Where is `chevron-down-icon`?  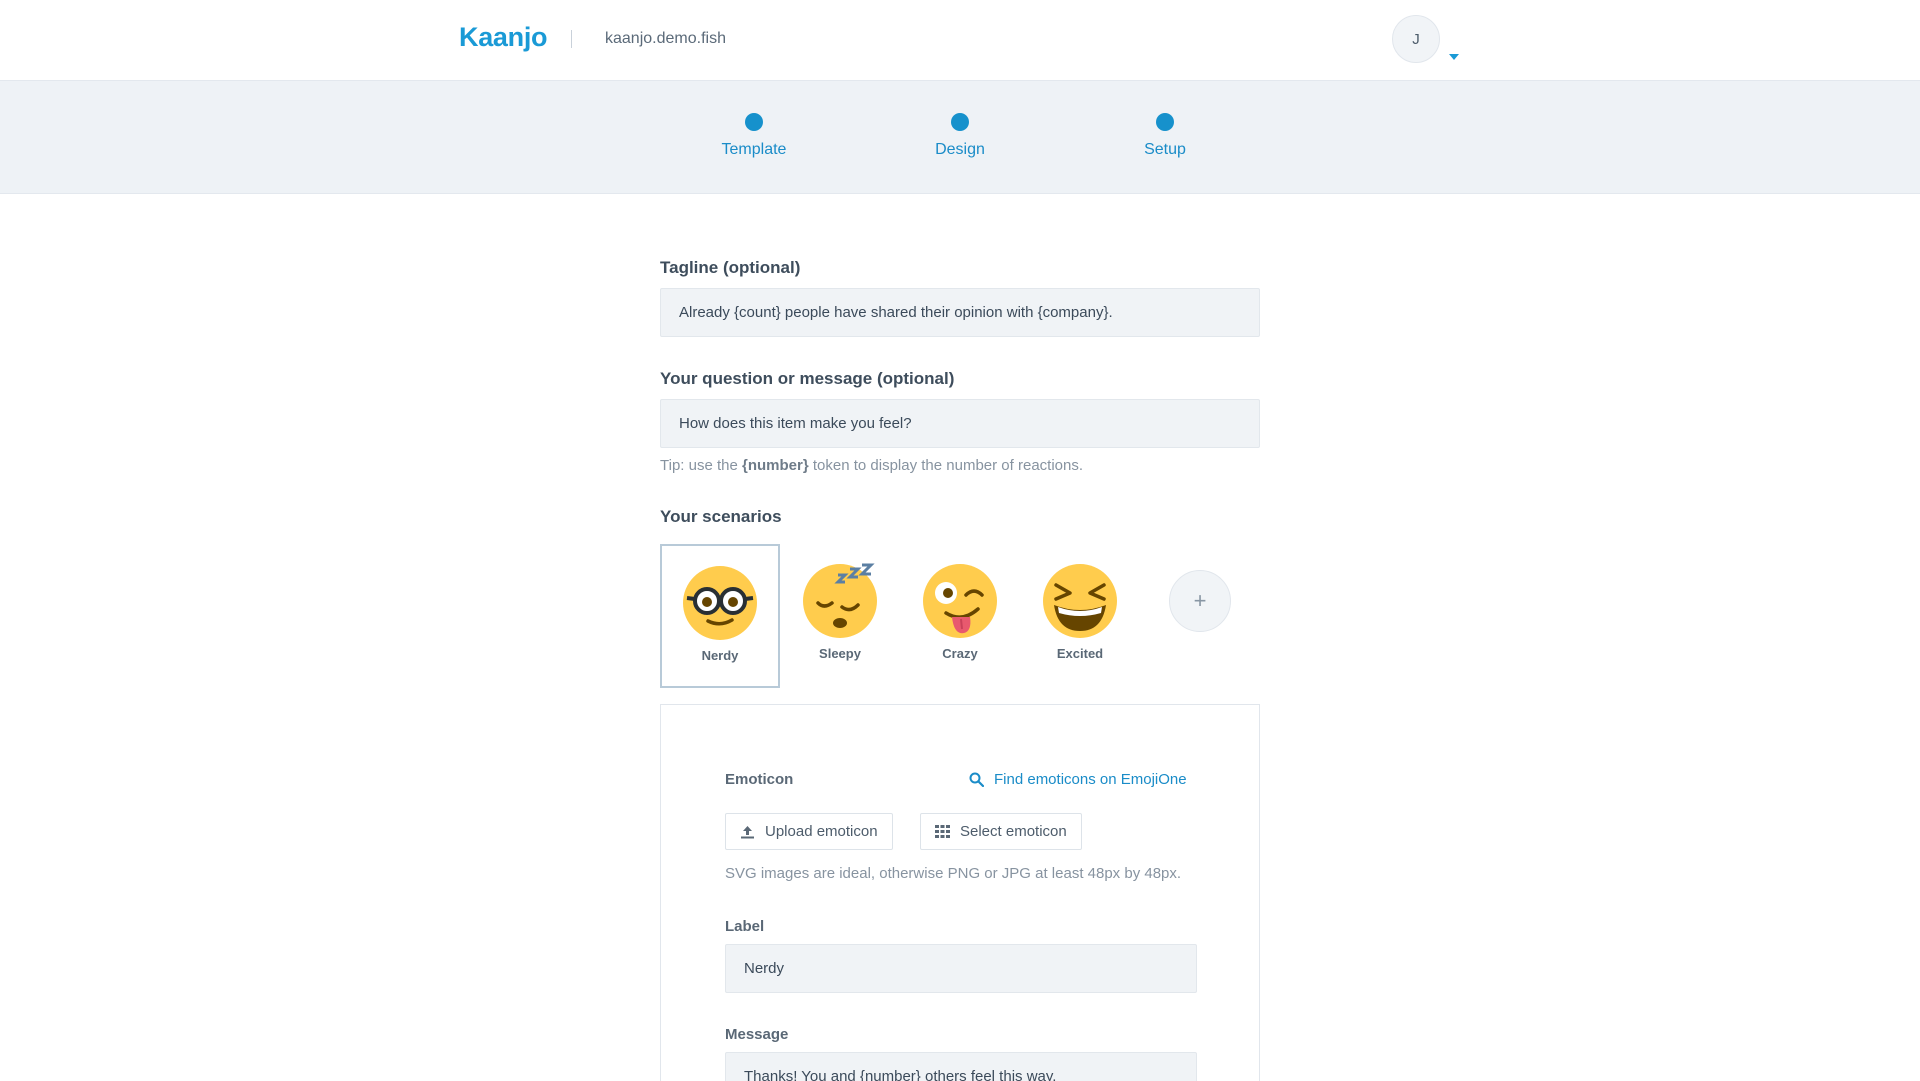 chevron-down-icon is located at coordinates (1454, 57).